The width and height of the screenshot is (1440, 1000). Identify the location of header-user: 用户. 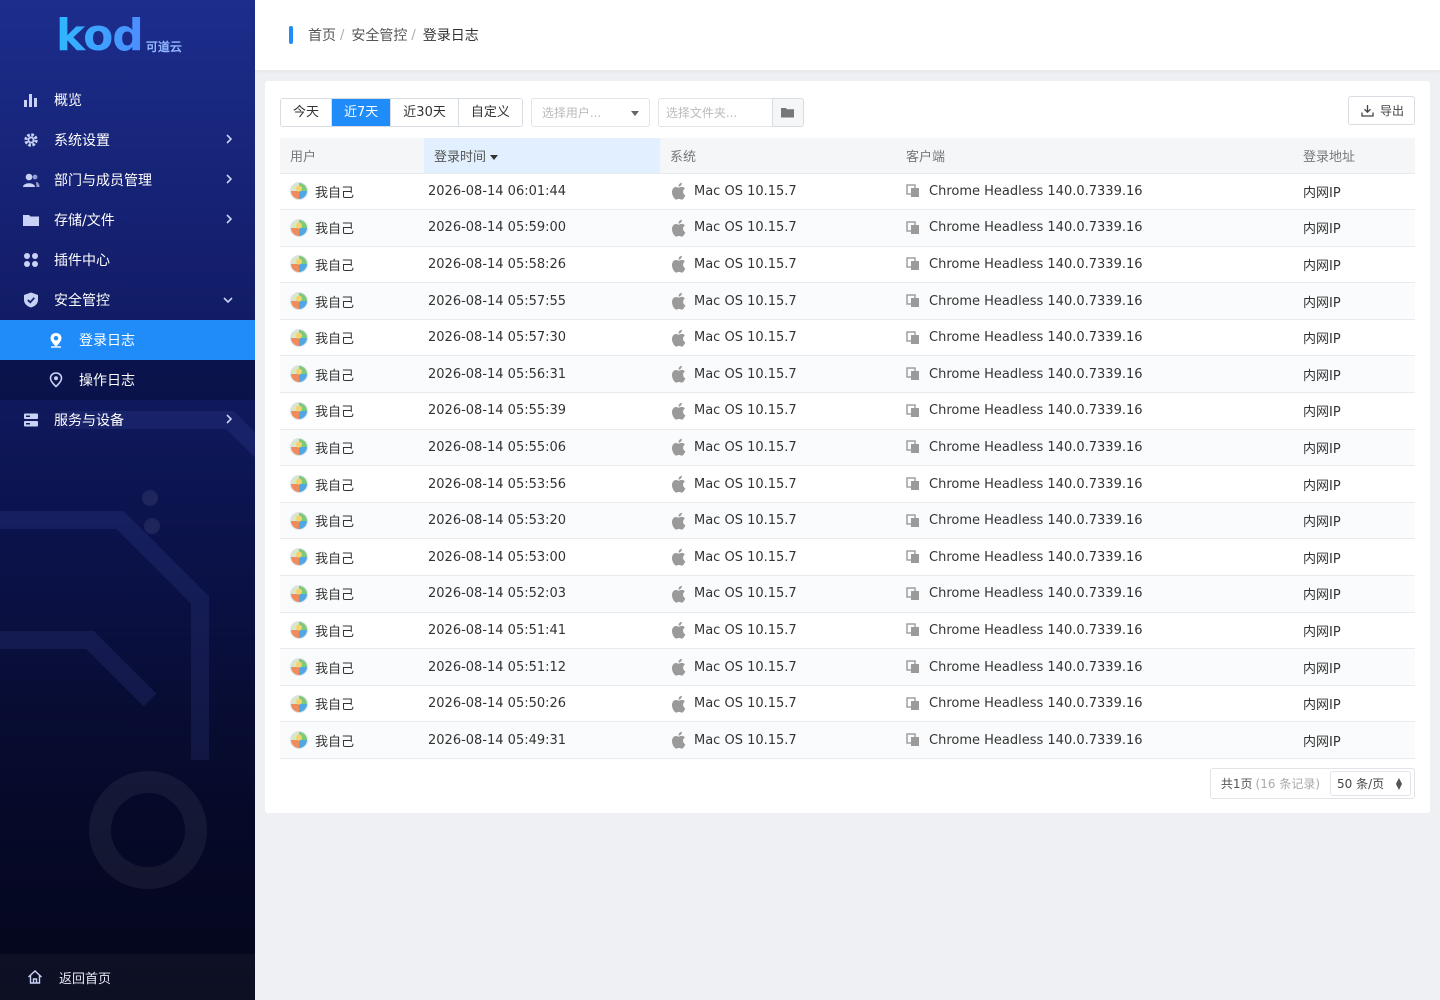
(352, 156).